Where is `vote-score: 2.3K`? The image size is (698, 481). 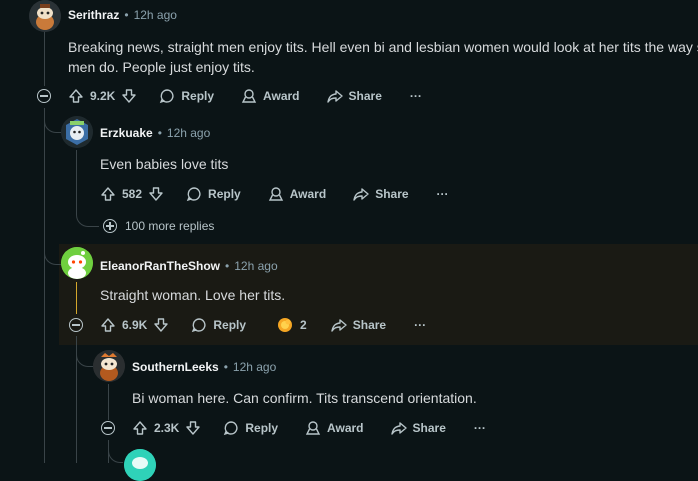 vote-score: 2.3K is located at coordinates (167, 428).